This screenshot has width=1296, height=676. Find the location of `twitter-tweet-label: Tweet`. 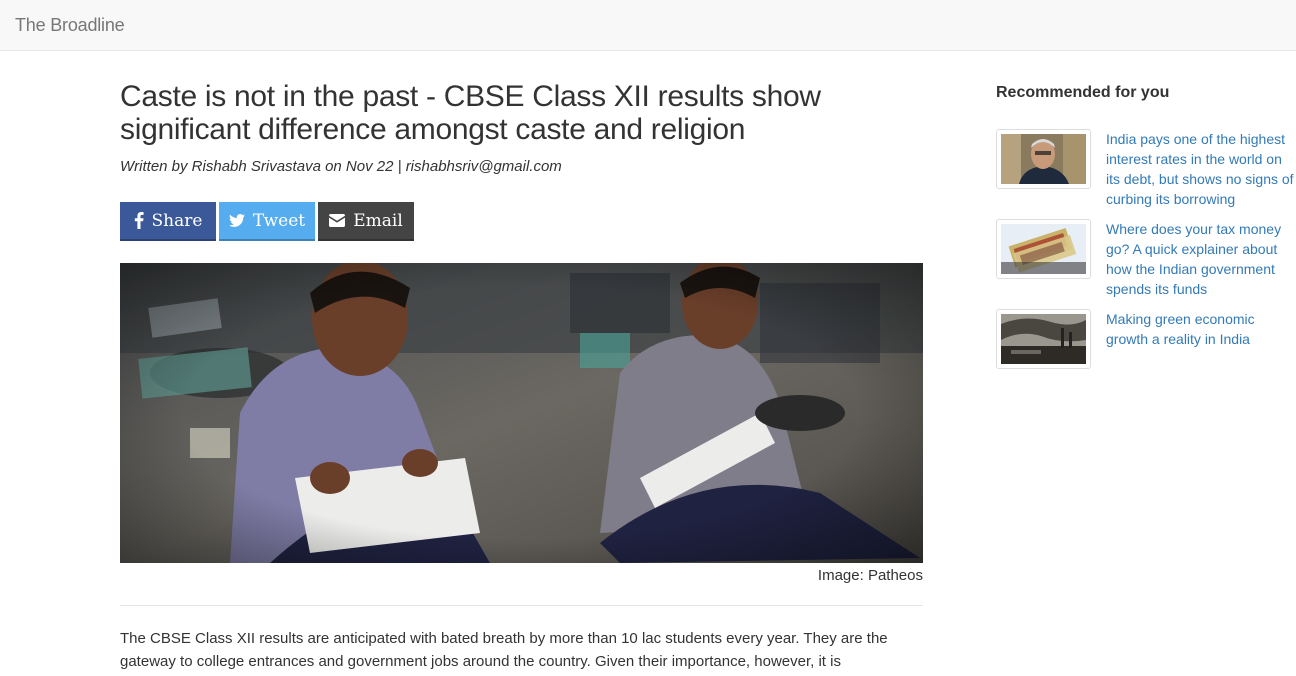

twitter-tweet-label: Tweet is located at coordinates (279, 220).